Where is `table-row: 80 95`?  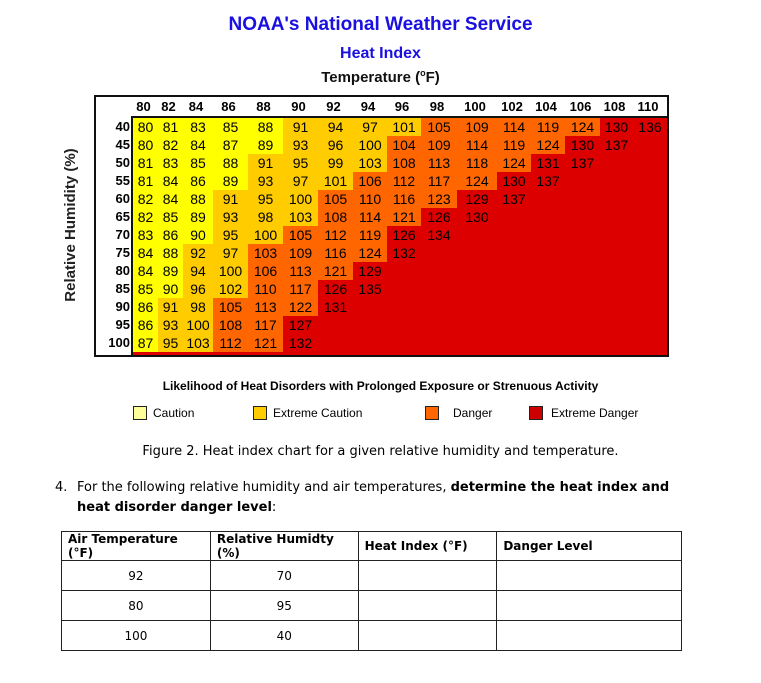 table-row: 80 95 is located at coordinates (371, 605).